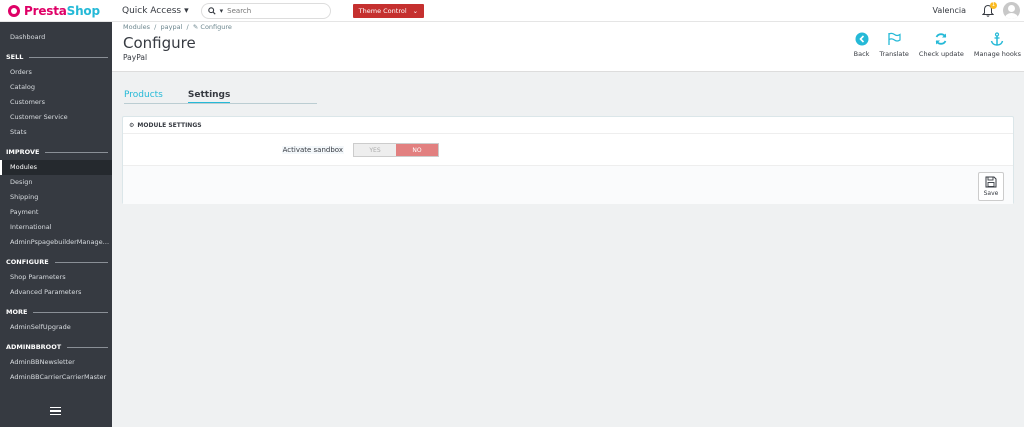 This screenshot has width=1024, height=427. Describe the element at coordinates (56, 327) in the screenshot. I see `sidebar-item-self-upgrade: AdminSelfUpgrade` at that location.